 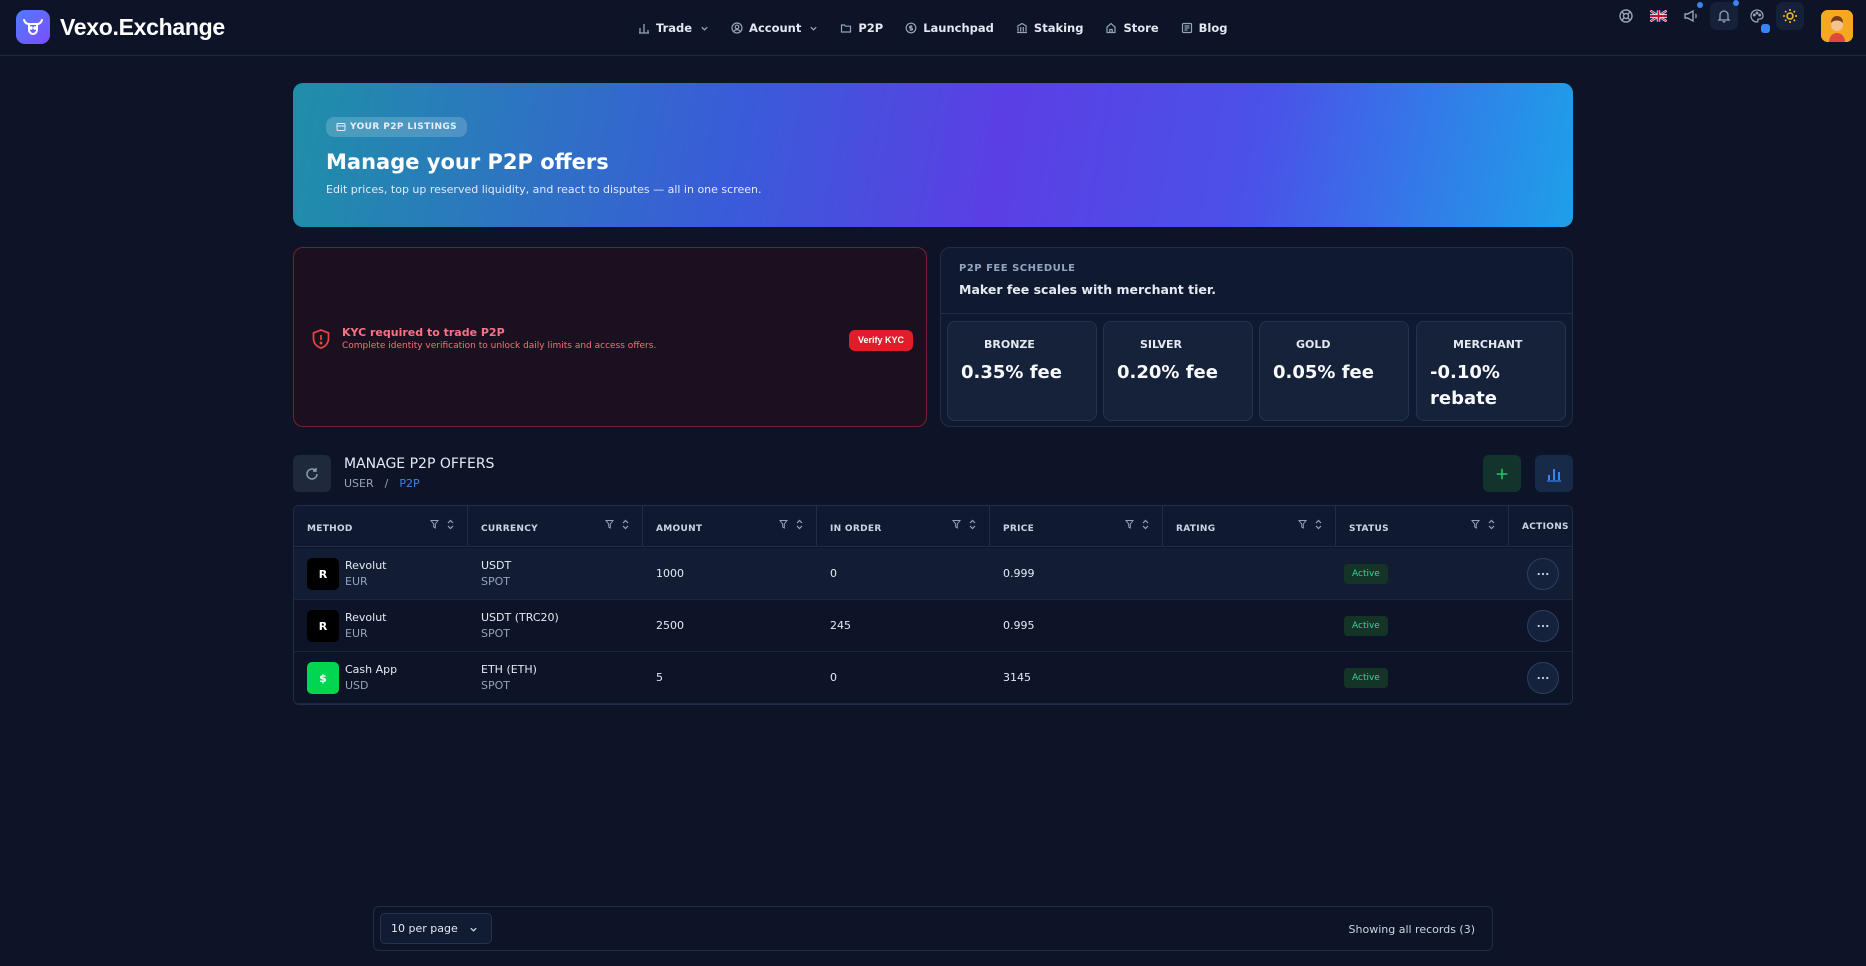 I want to click on nav-p2p: P2P, so click(x=861, y=28).